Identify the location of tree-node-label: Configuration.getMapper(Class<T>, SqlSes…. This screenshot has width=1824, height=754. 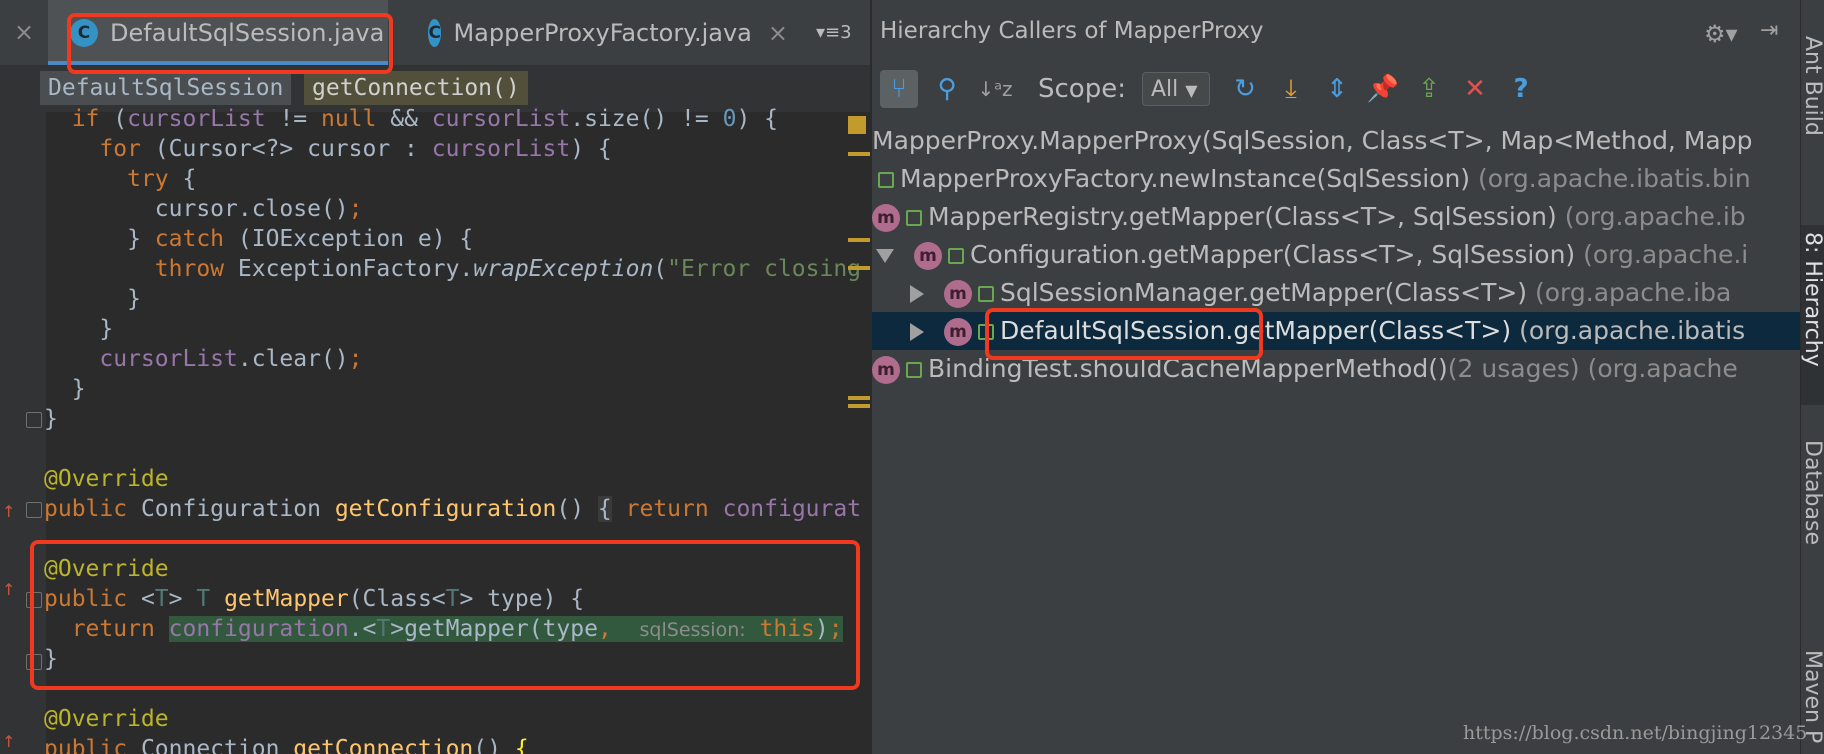
(1272, 254).